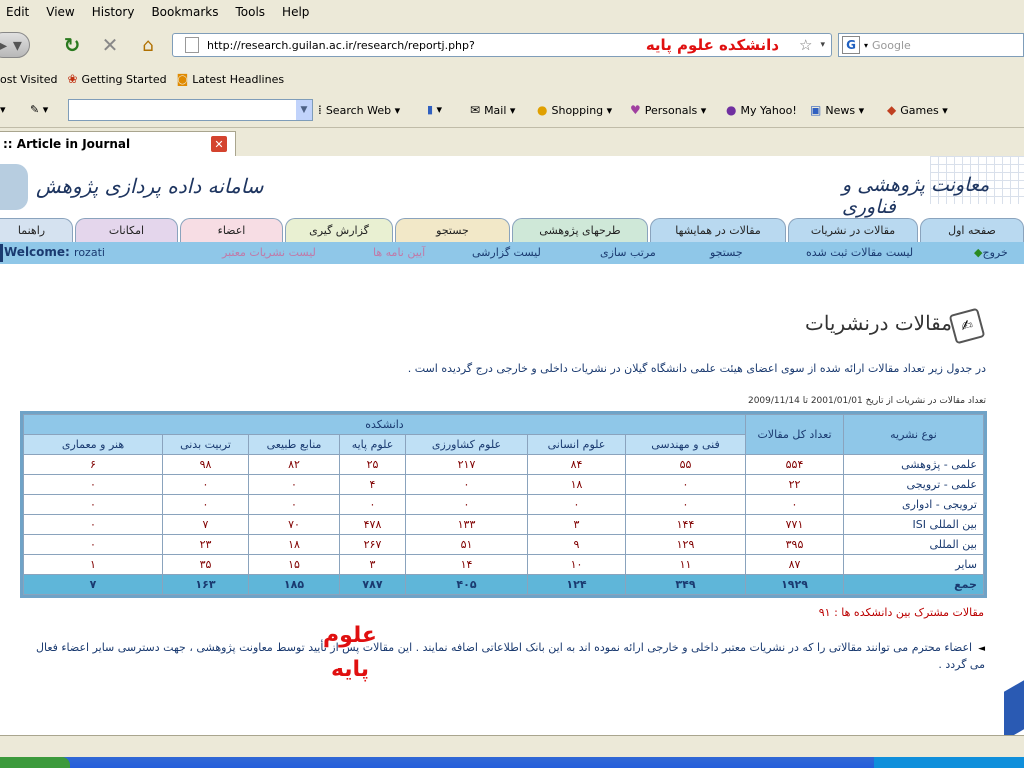 The height and width of the screenshot is (768, 1024). Describe the element at coordinates (205, 544) in the screenshot. I see `faculty-value-cell: ۲۳` at that location.